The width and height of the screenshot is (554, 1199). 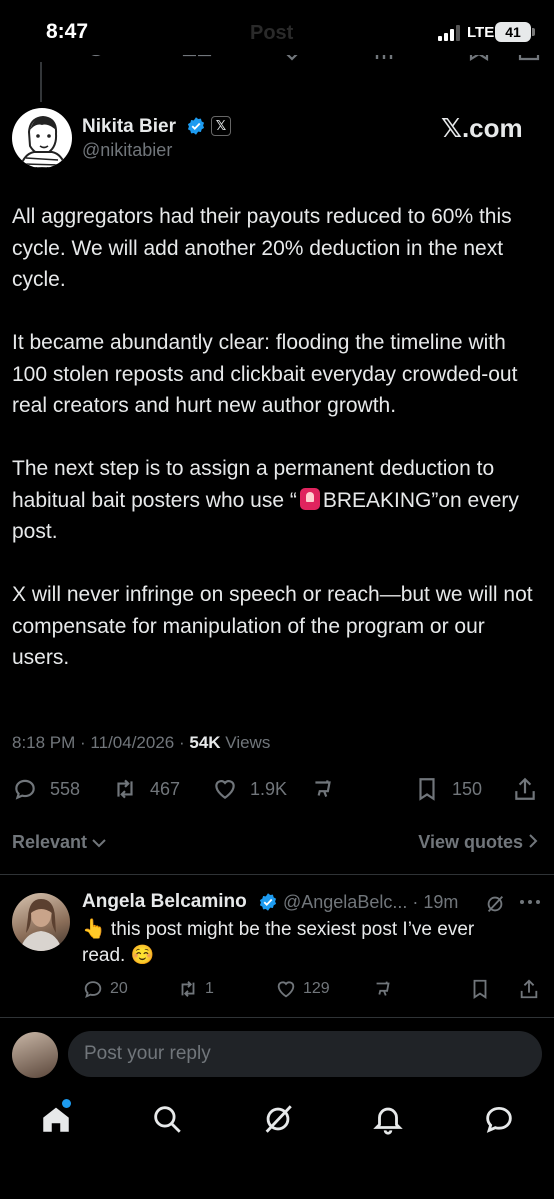 What do you see at coordinates (384, 57) in the screenshot?
I see `views-icon` at bounding box center [384, 57].